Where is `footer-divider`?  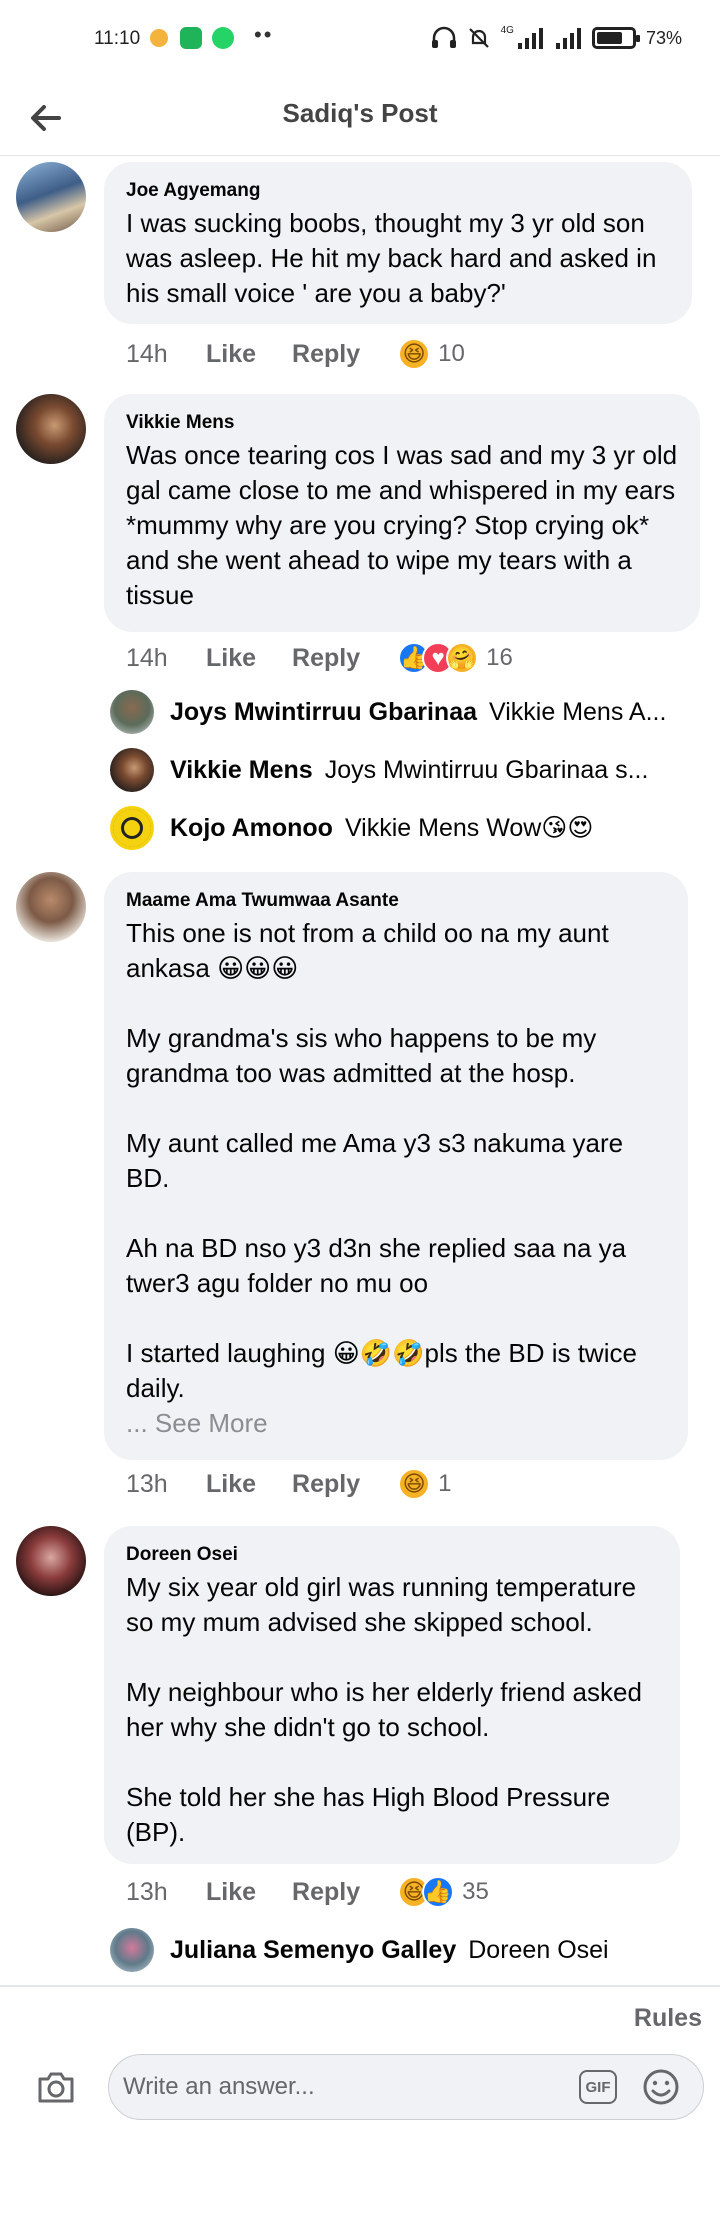
footer-divider is located at coordinates (360, 1986).